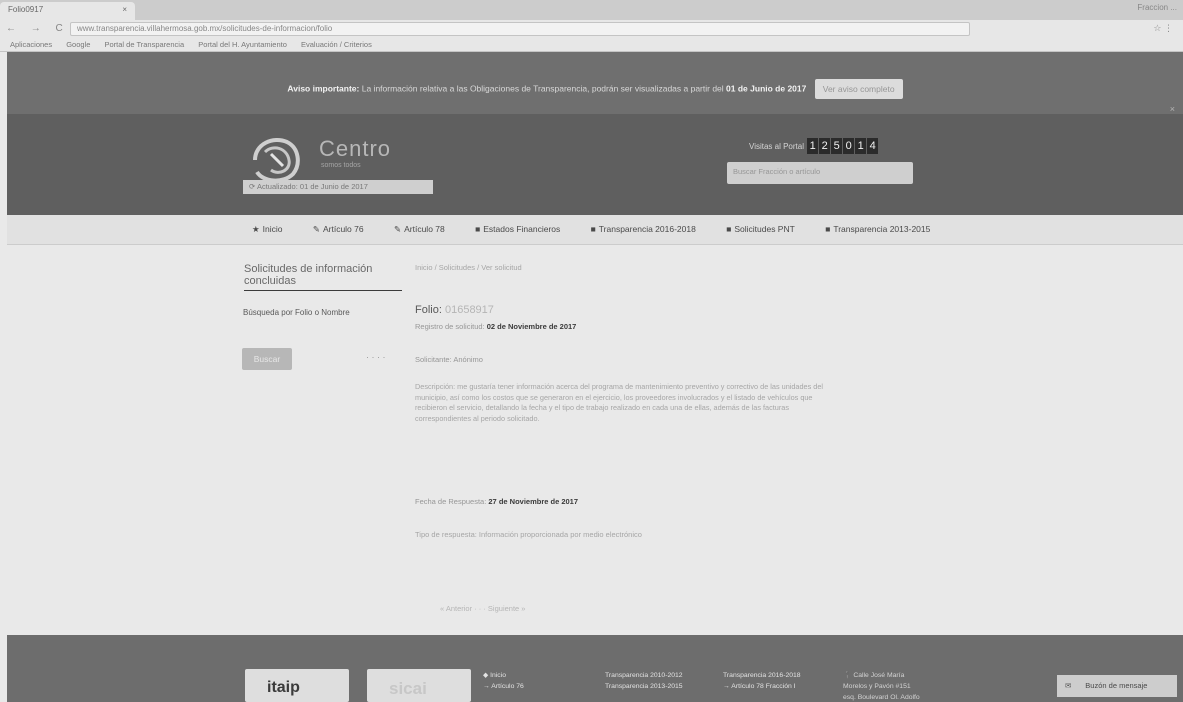  I want to click on footer-link: → Artículo 76, so click(503, 686).